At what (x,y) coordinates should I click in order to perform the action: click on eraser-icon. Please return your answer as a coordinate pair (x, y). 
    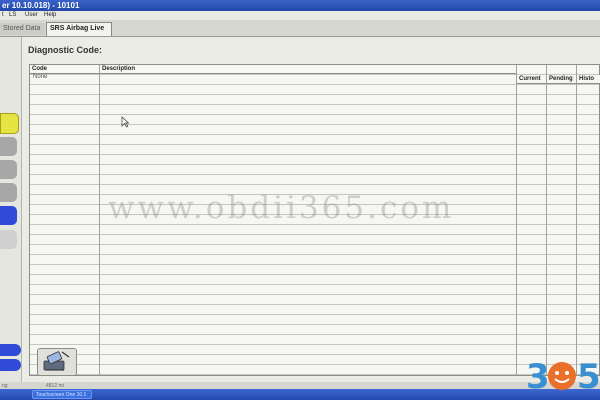
    Looking at the image, I should click on (56, 361).